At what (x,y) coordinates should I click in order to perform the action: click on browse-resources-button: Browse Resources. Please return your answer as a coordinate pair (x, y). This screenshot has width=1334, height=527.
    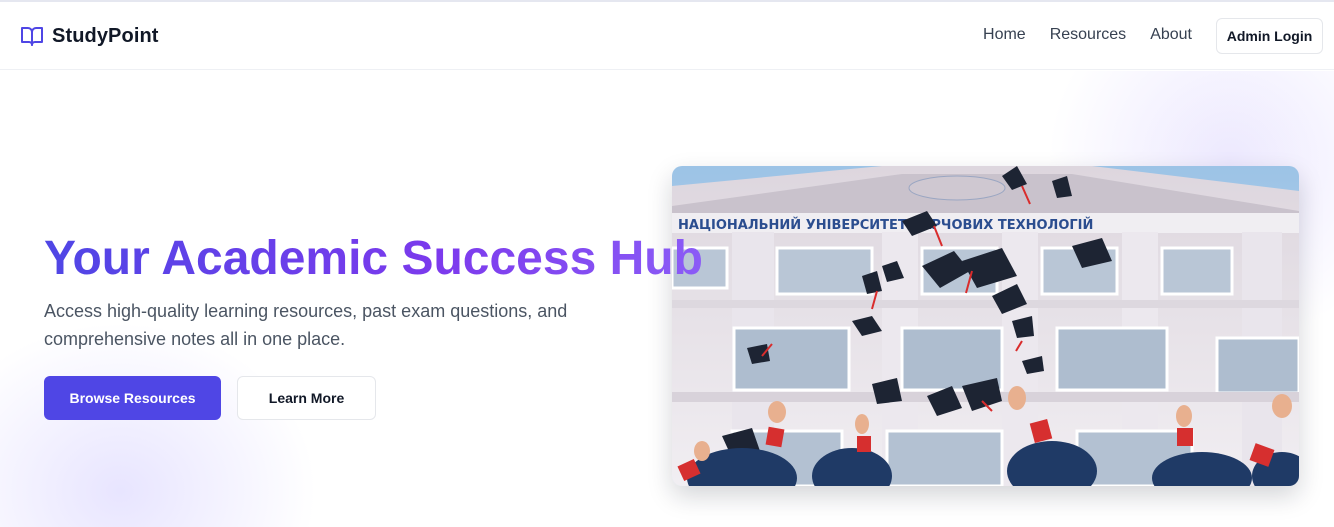
    Looking at the image, I should click on (132, 398).